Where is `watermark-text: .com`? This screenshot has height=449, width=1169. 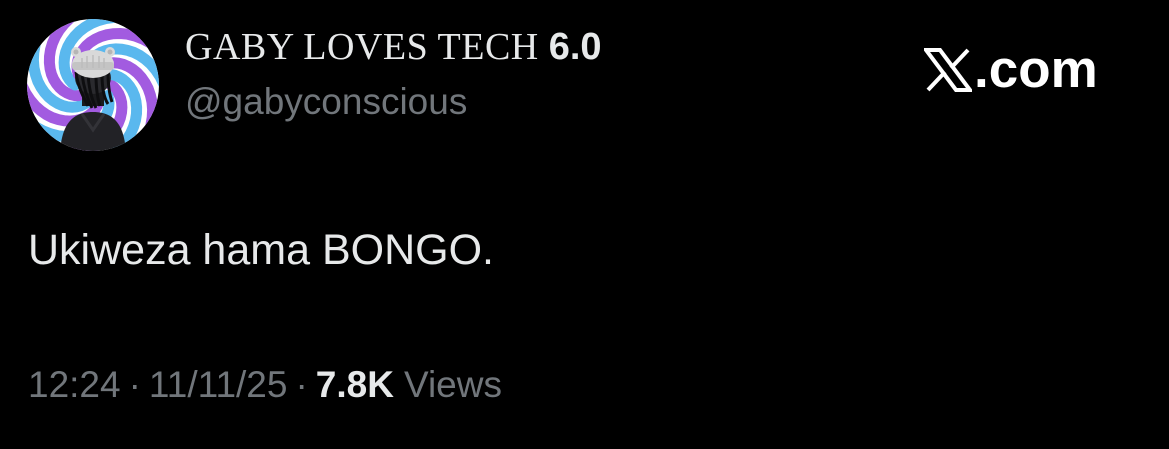
watermark-text: .com is located at coordinates (1036, 69).